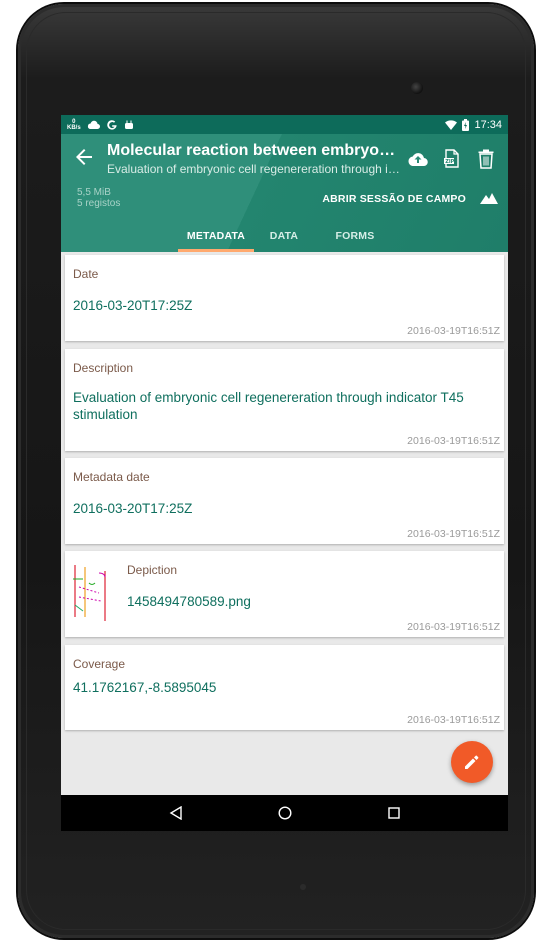  I want to click on nav-back-button, so click(176, 813).